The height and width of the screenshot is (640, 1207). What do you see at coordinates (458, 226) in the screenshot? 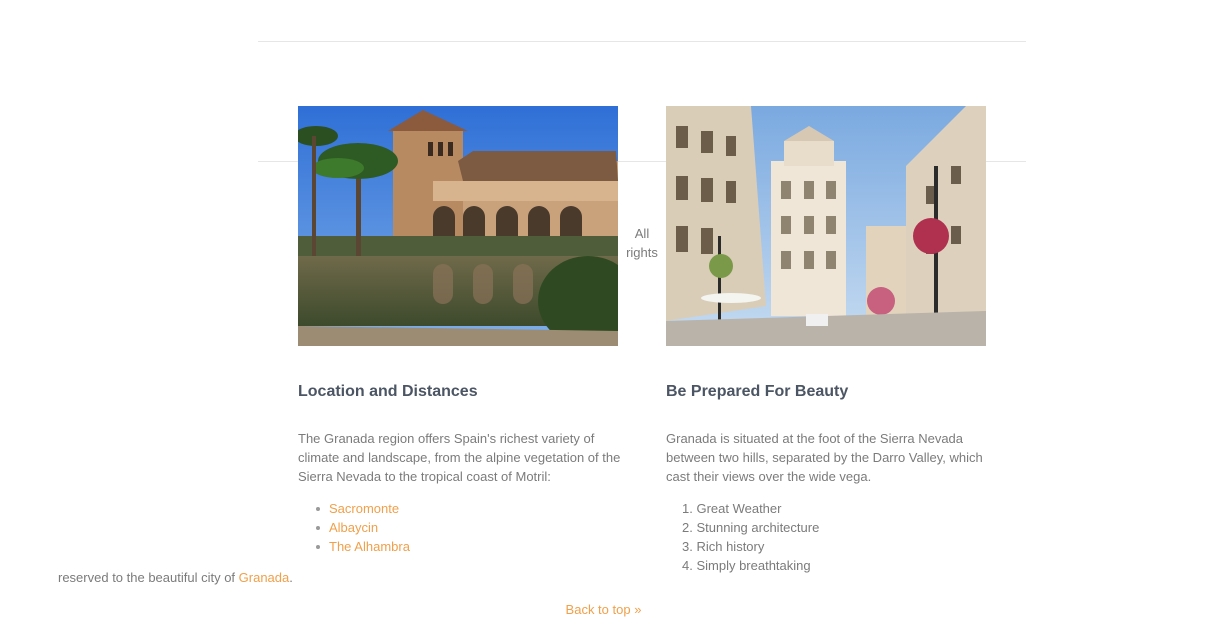
I see `alhambra-photo` at bounding box center [458, 226].